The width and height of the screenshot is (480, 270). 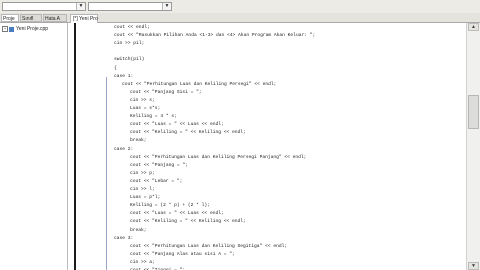 What do you see at coordinates (153, 117) in the screenshot?
I see `code-line: Keliling = 4 * s;` at bounding box center [153, 117].